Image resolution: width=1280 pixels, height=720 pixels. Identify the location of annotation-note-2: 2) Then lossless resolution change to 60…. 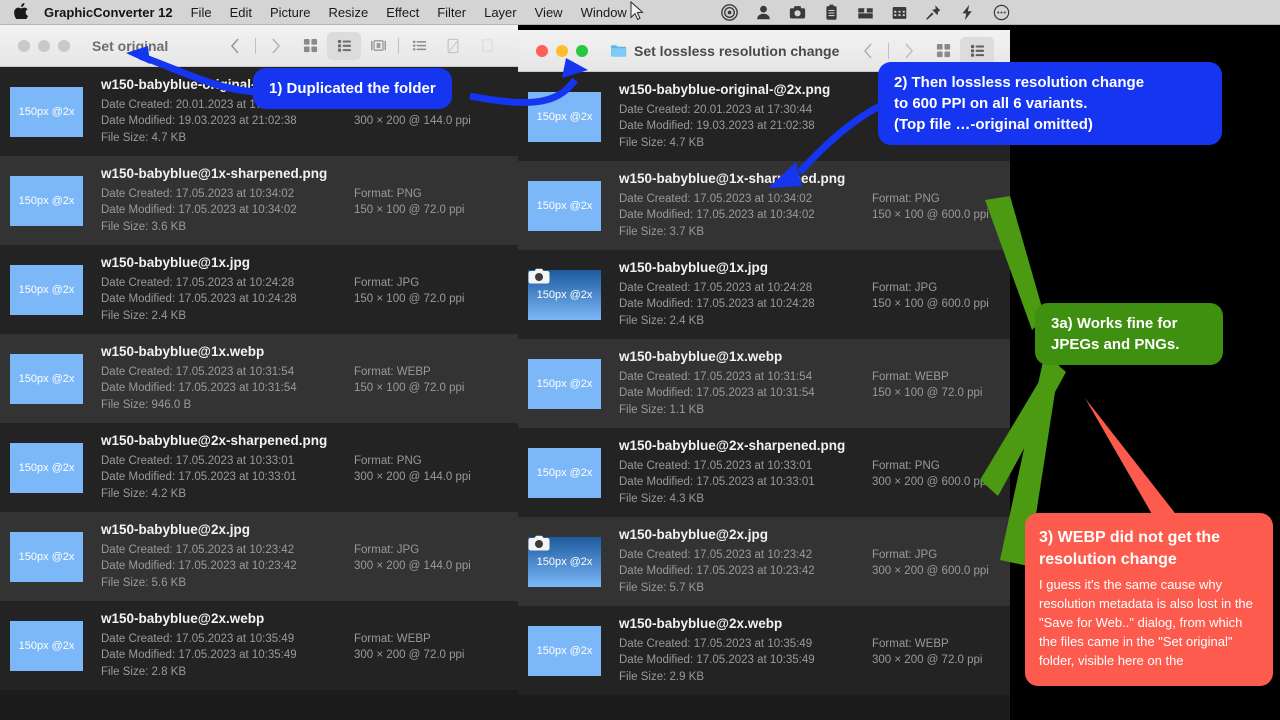
(1050, 103).